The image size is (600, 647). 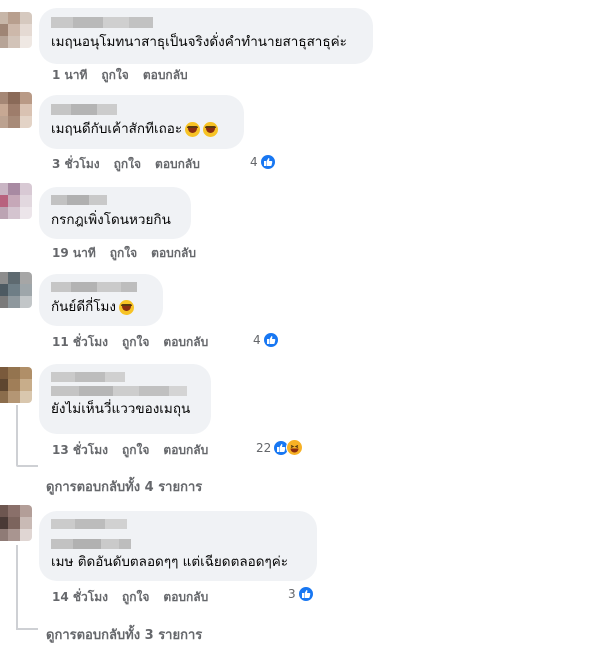 I want to click on reaction-count: 22, so click(x=264, y=447).